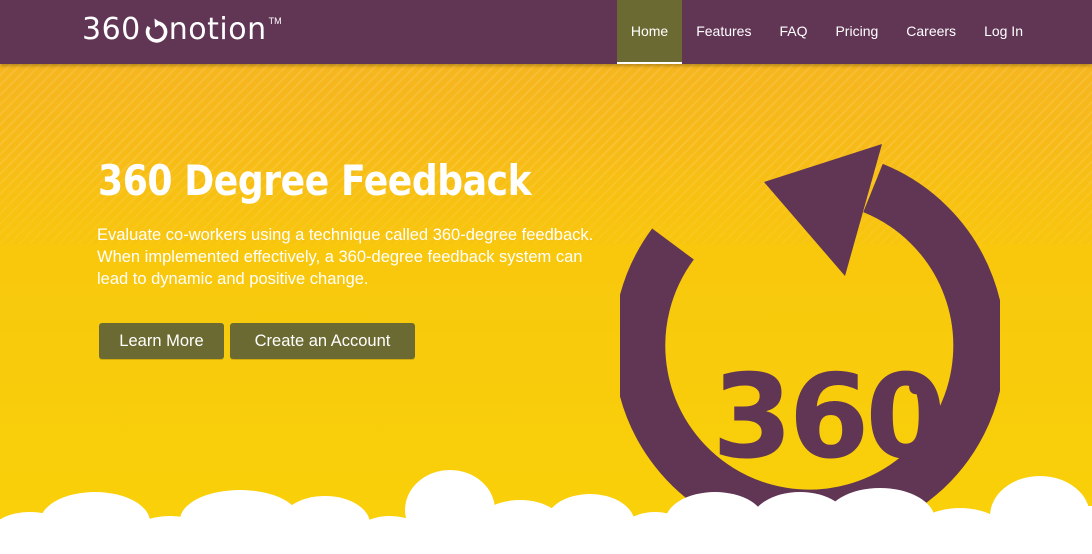 The image size is (1092, 554). What do you see at coordinates (931, 32) in the screenshot?
I see `nav-careers: Careers` at bounding box center [931, 32].